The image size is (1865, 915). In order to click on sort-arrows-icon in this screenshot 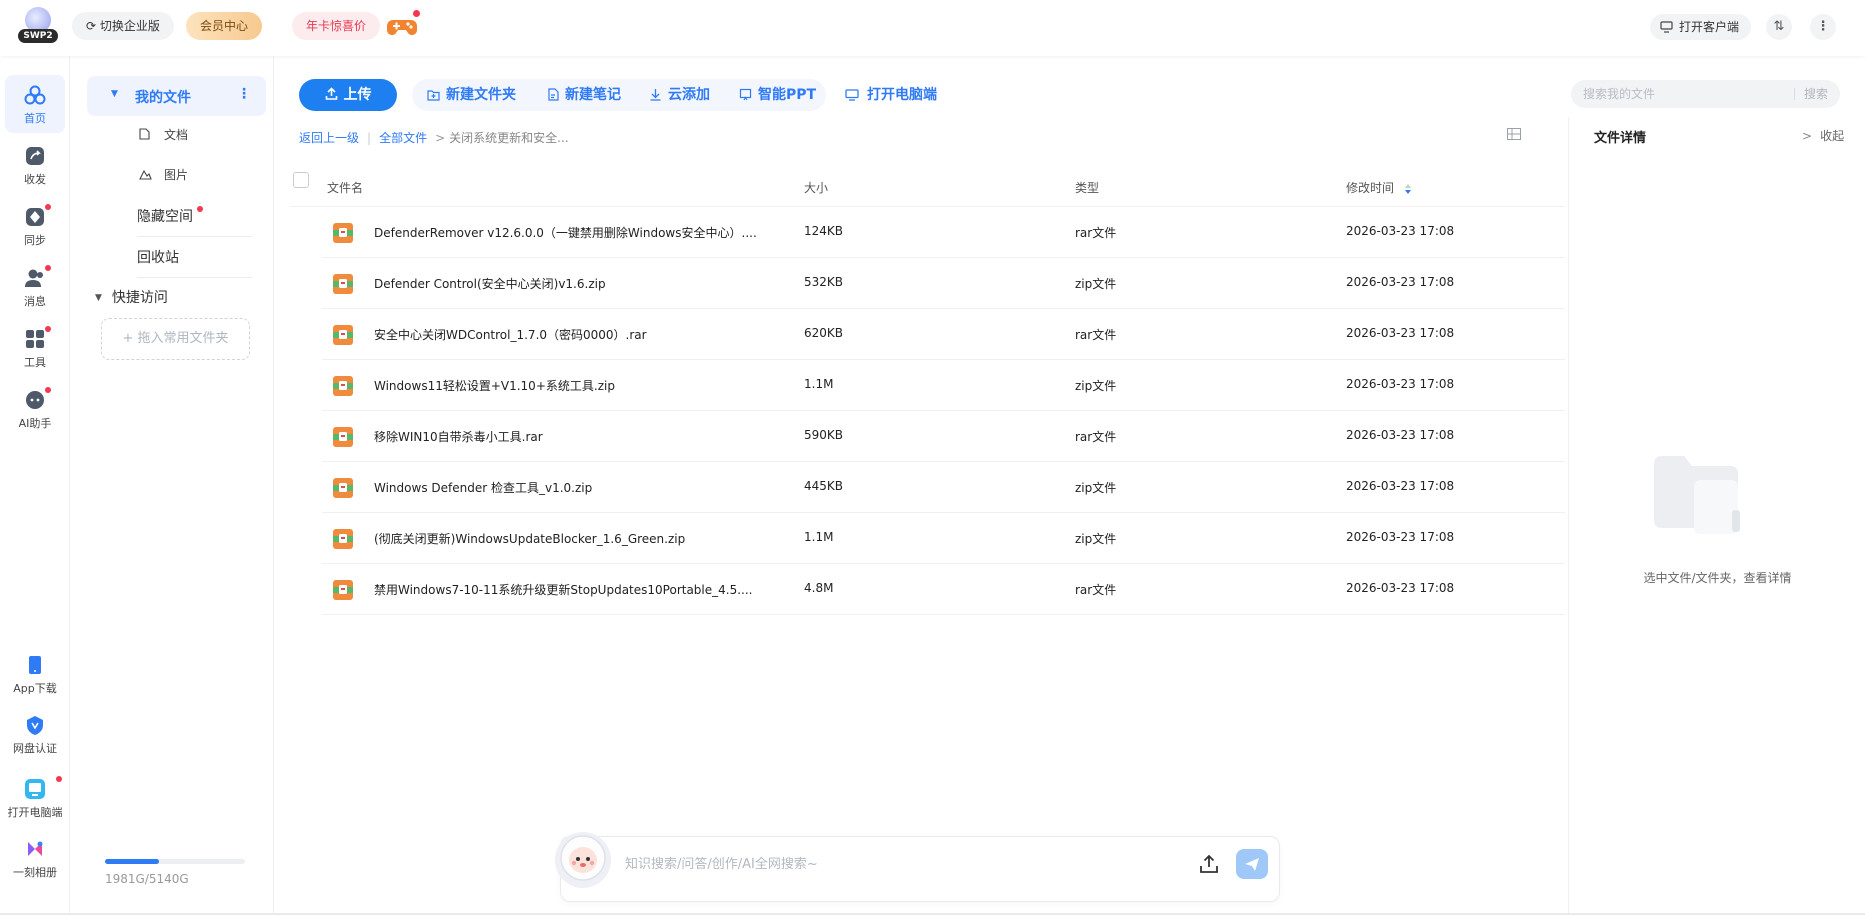, I will do `click(1408, 189)`.